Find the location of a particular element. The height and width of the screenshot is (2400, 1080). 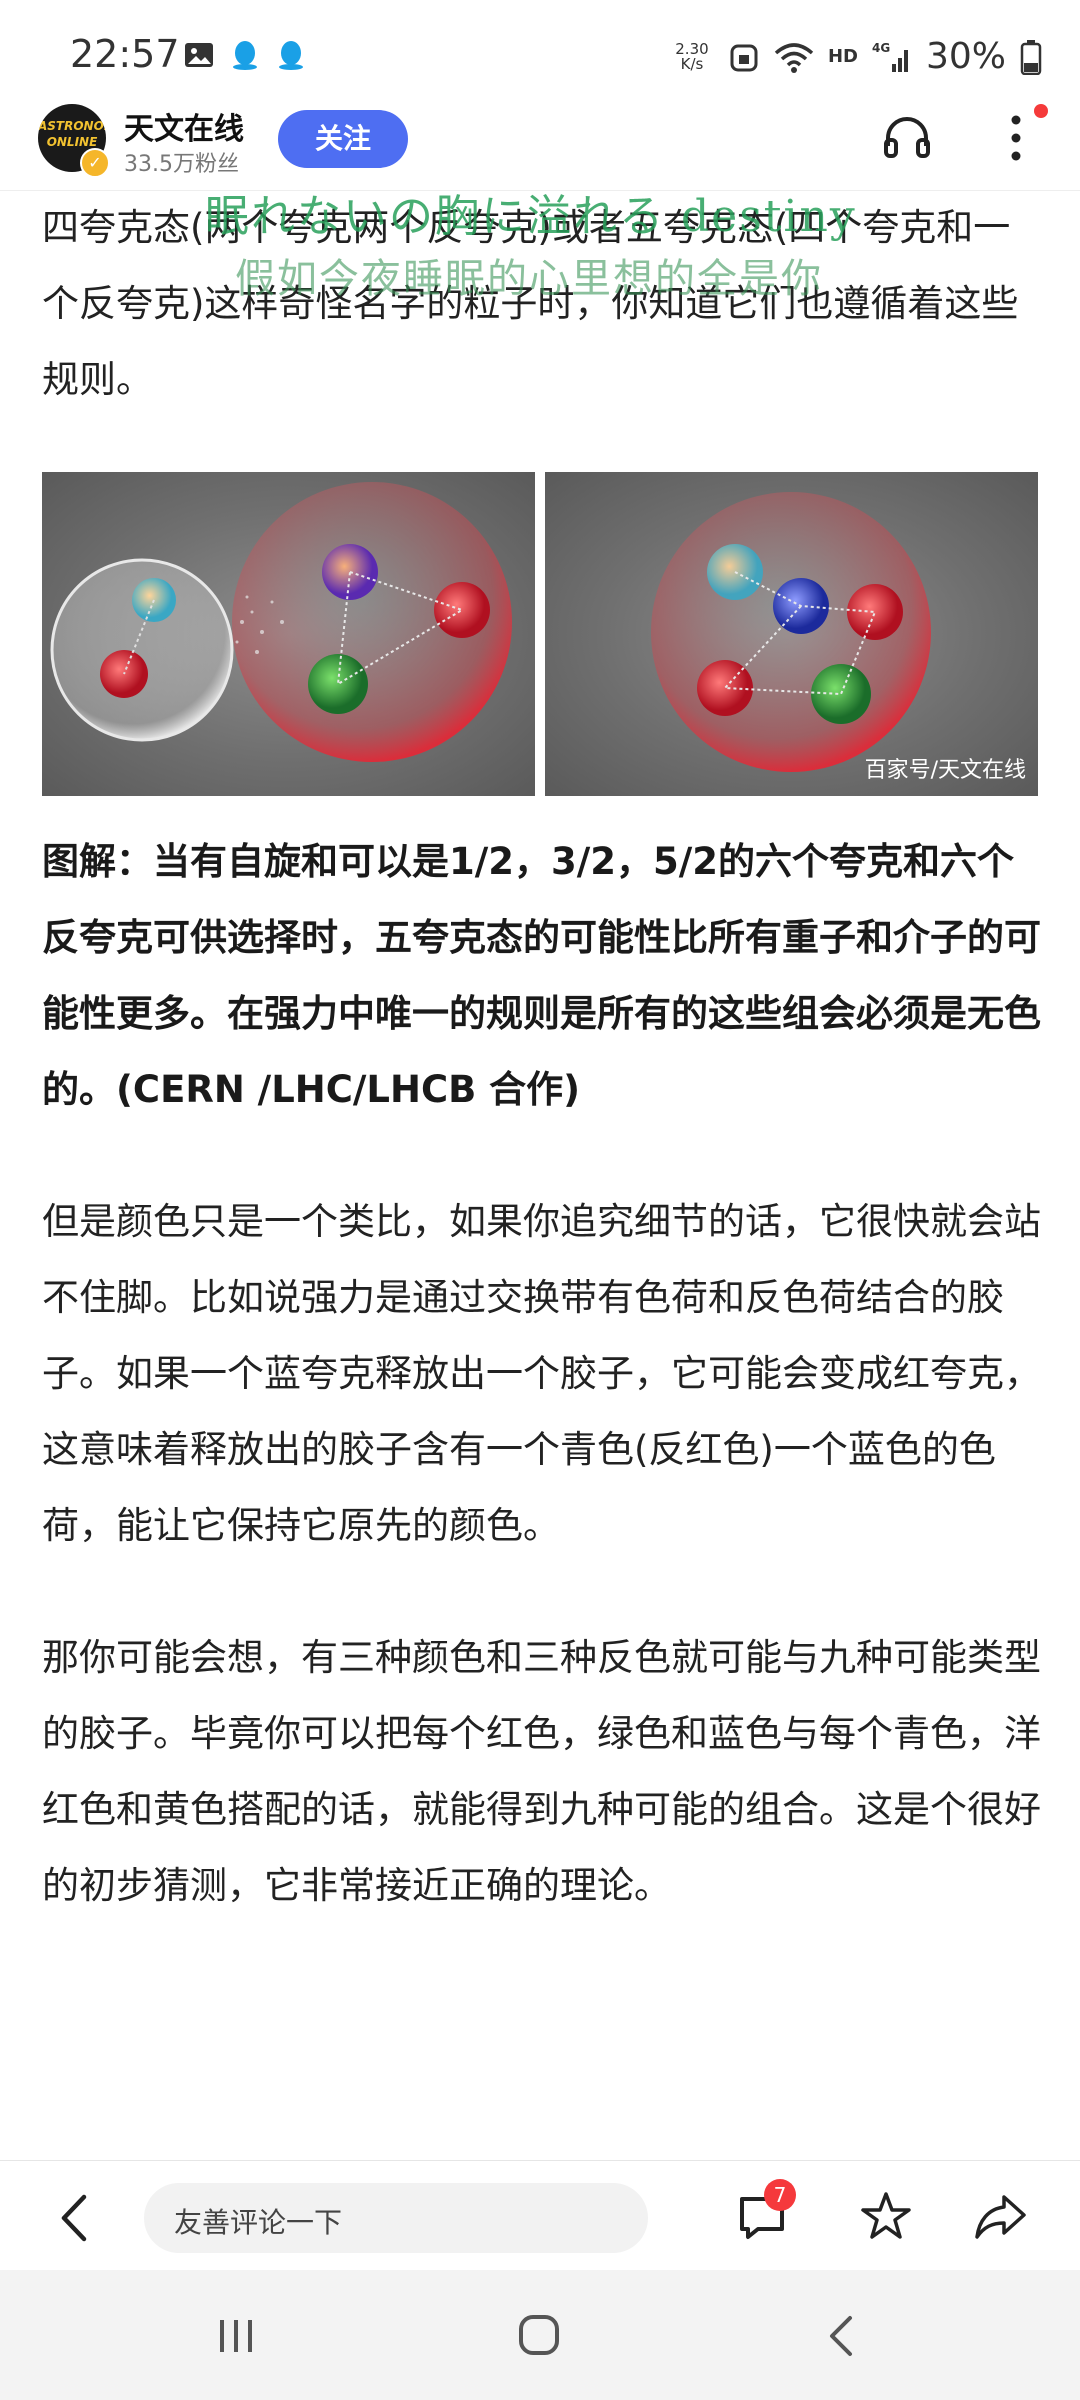

quark-illustration-right is located at coordinates (791, 632).